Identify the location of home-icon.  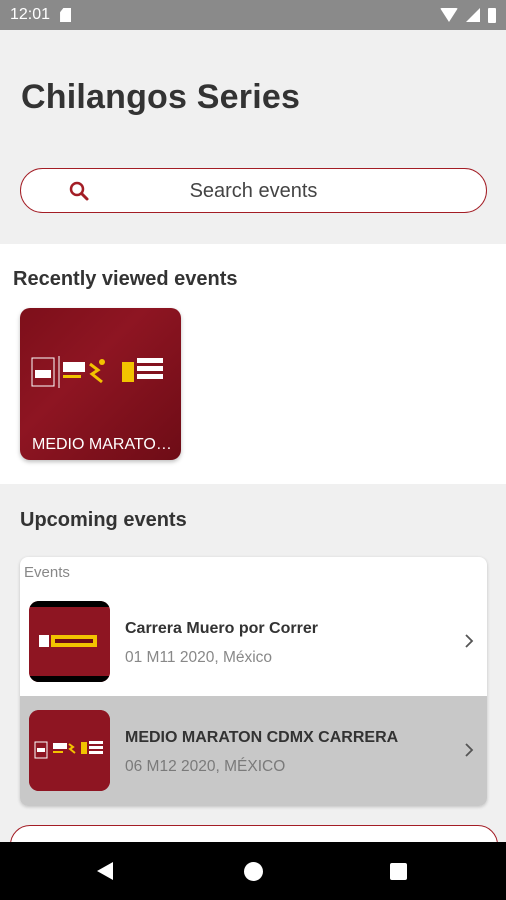
(253, 871).